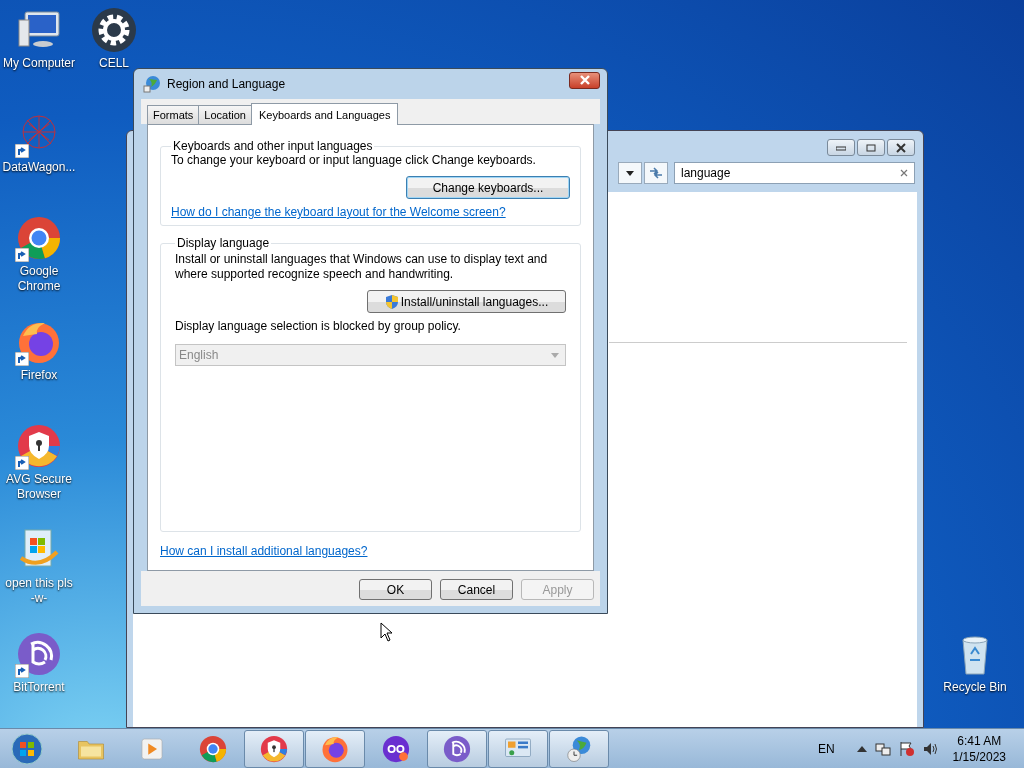 The image size is (1024, 768). Describe the element at coordinates (324, 114) in the screenshot. I see `tab: Keyboards and Languages` at that location.